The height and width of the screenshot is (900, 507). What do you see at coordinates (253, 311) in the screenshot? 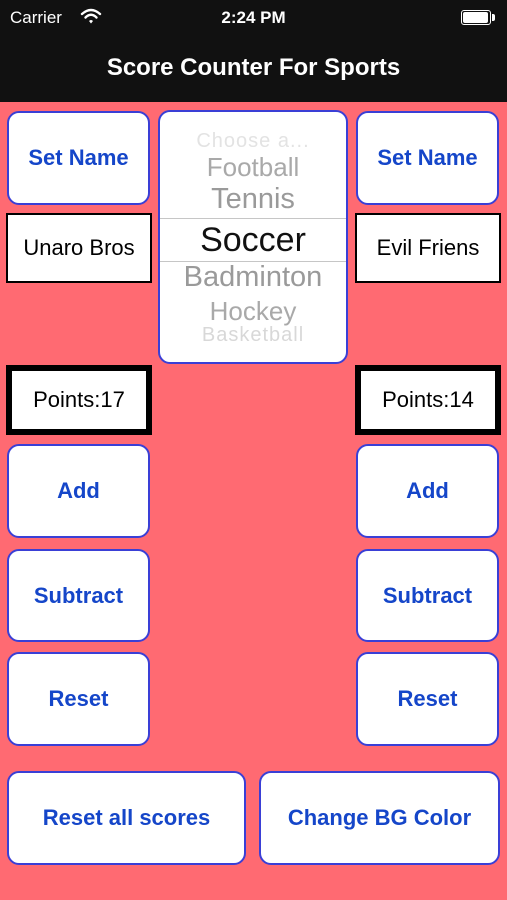
I see `picker-option: Hockey` at bounding box center [253, 311].